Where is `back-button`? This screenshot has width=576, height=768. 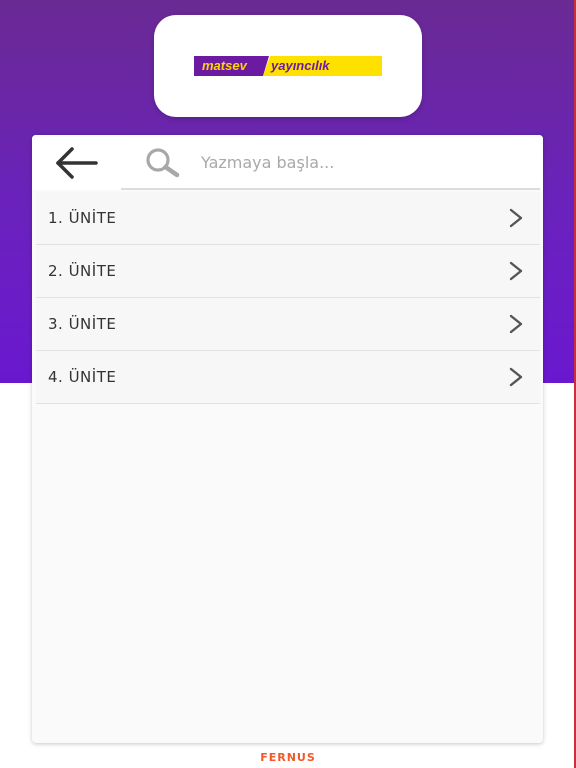
back-button is located at coordinates (76, 163).